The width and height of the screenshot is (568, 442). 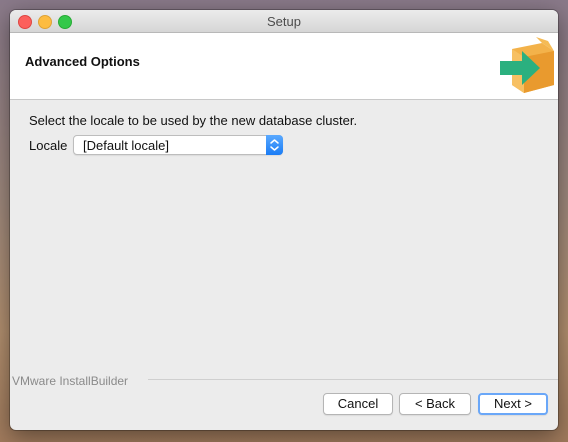 What do you see at coordinates (353, 379) in the screenshot?
I see `footer-divider` at bounding box center [353, 379].